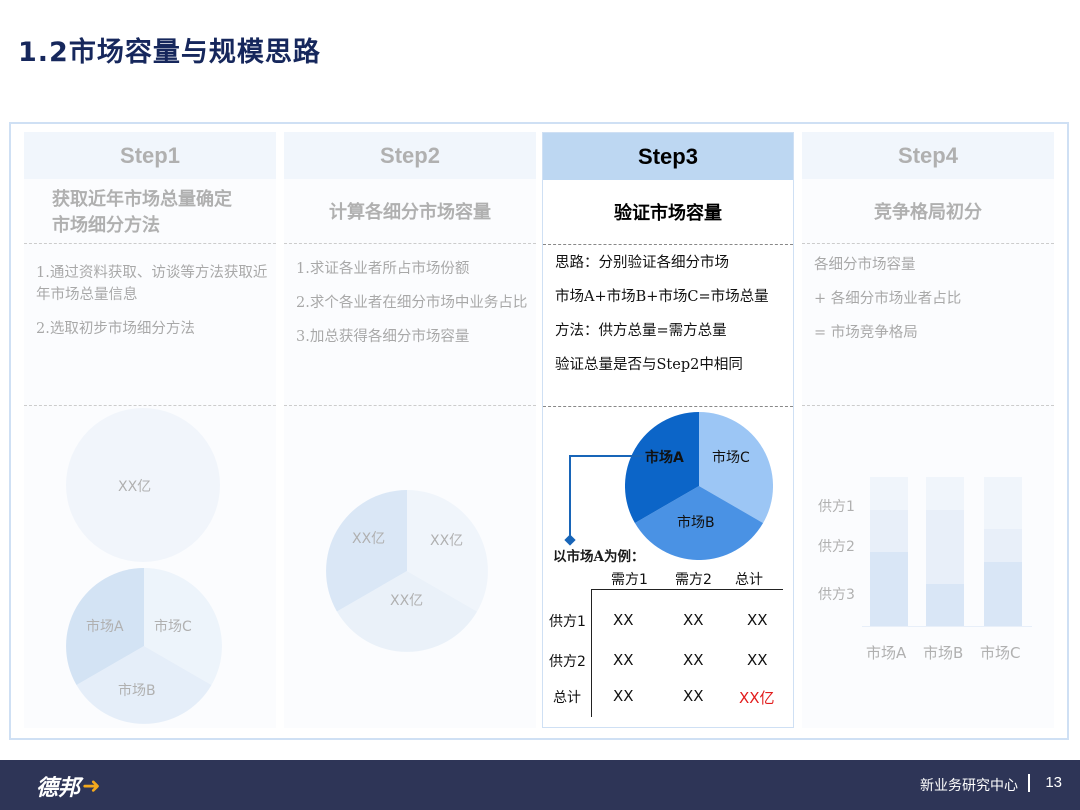  Describe the element at coordinates (668, 156) in the screenshot. I see `step3-header: Step3` at that location.